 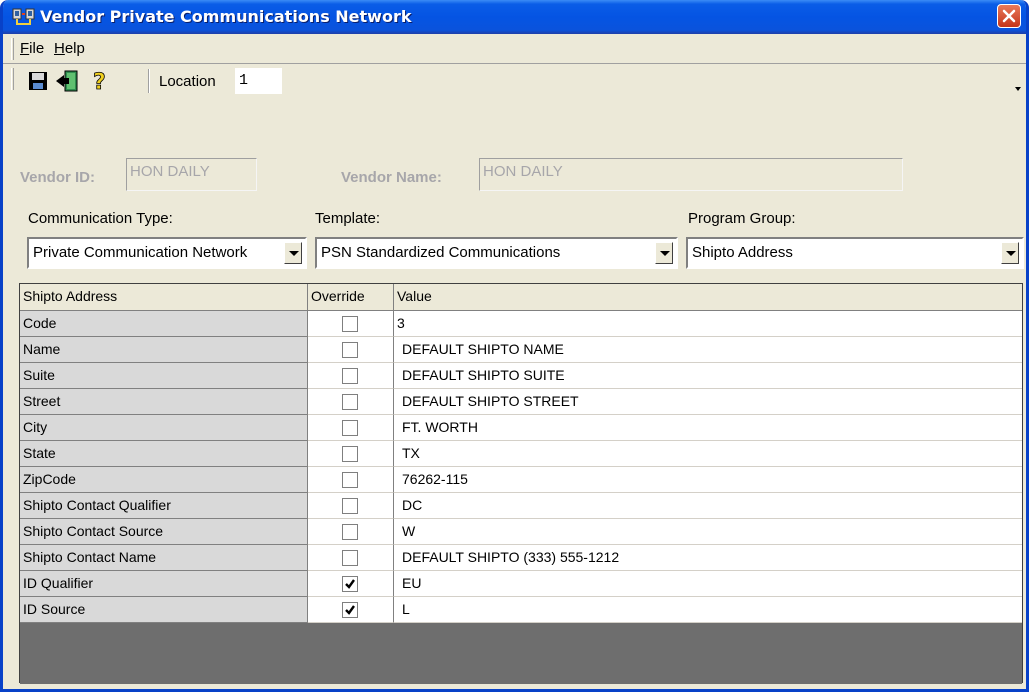 I want to click on program-group-label: Program Group:, so click(x=742, y=218).